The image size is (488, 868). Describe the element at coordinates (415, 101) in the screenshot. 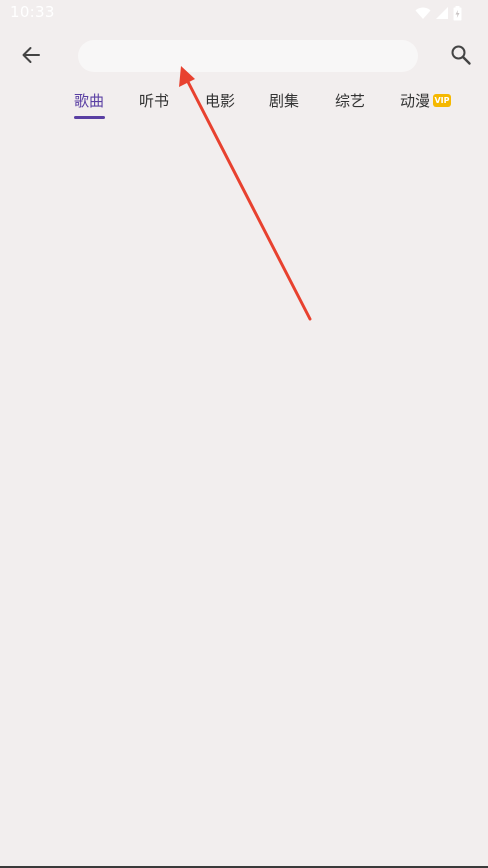

I see `tab-label: 动漫` at that location.